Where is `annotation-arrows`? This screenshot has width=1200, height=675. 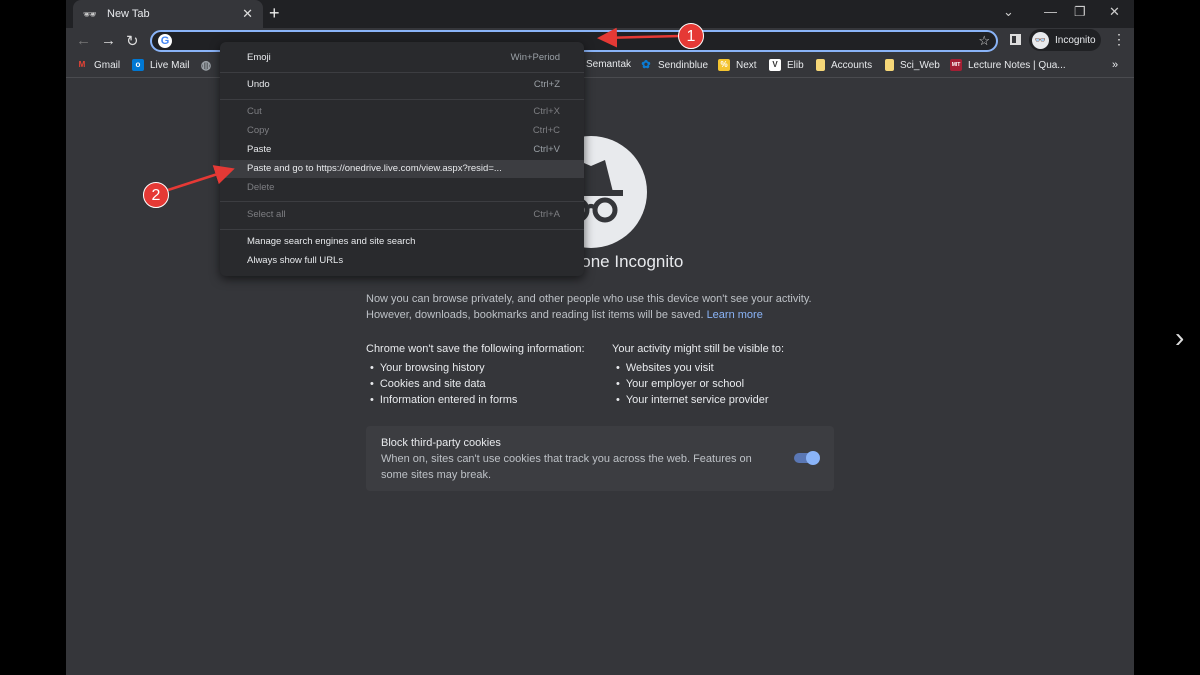 annotation-arrows is located at coordinates (424, 109).